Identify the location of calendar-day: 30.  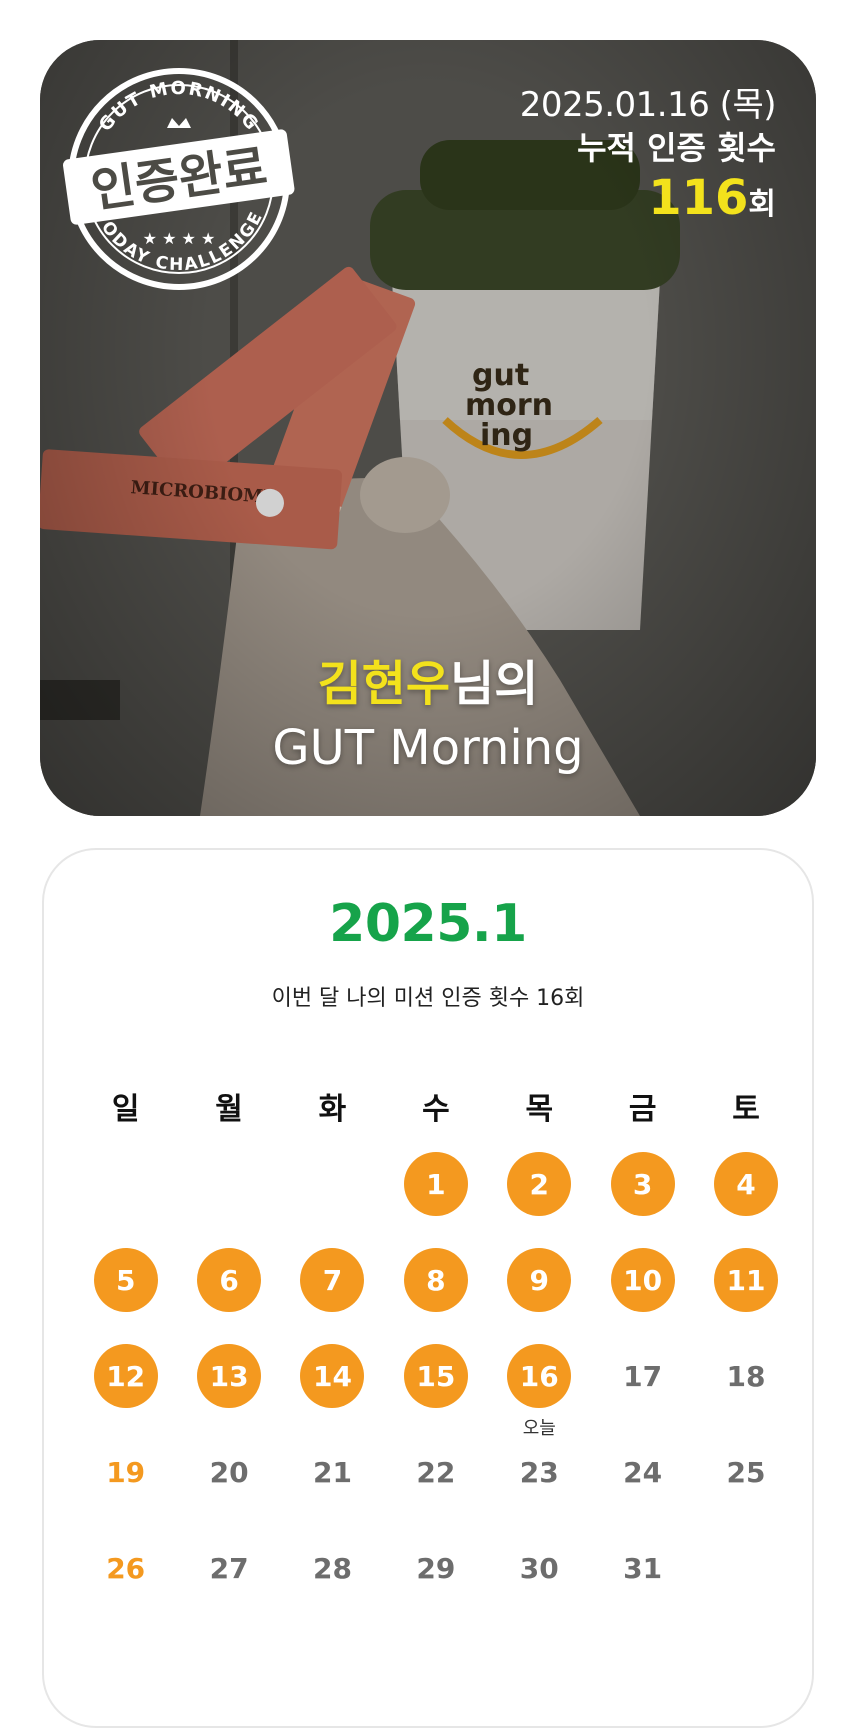
(539, 1568).